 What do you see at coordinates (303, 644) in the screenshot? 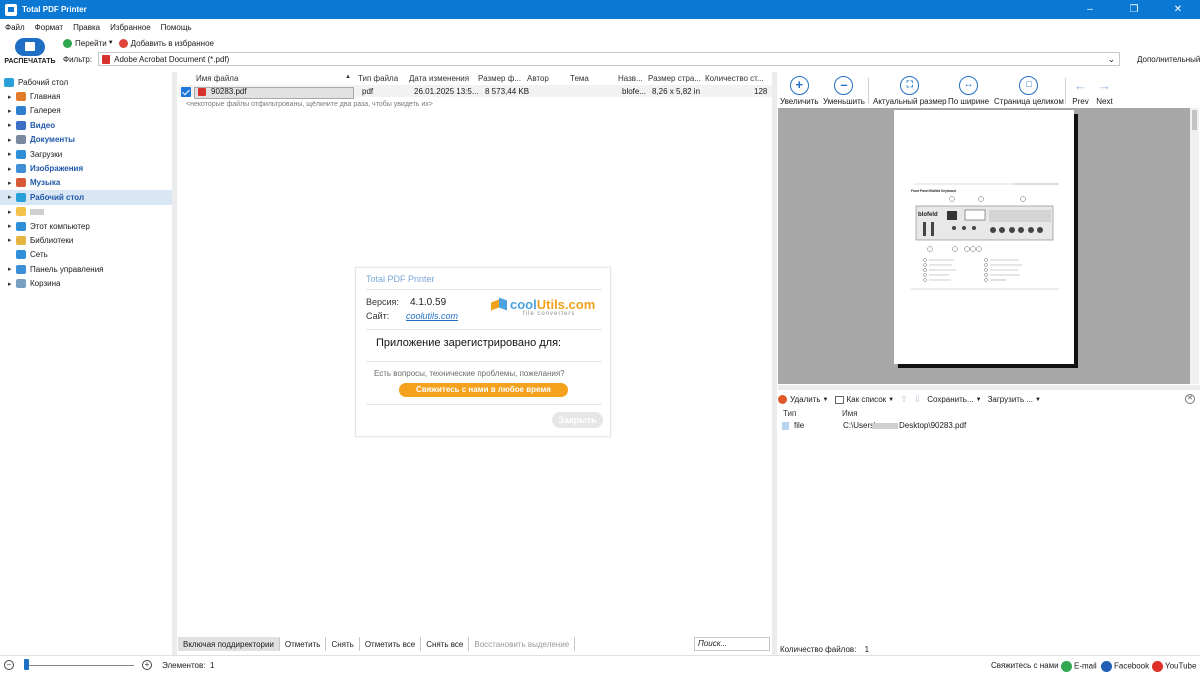
I see `mark-button: Отметить` at bounding box center [303, 644].